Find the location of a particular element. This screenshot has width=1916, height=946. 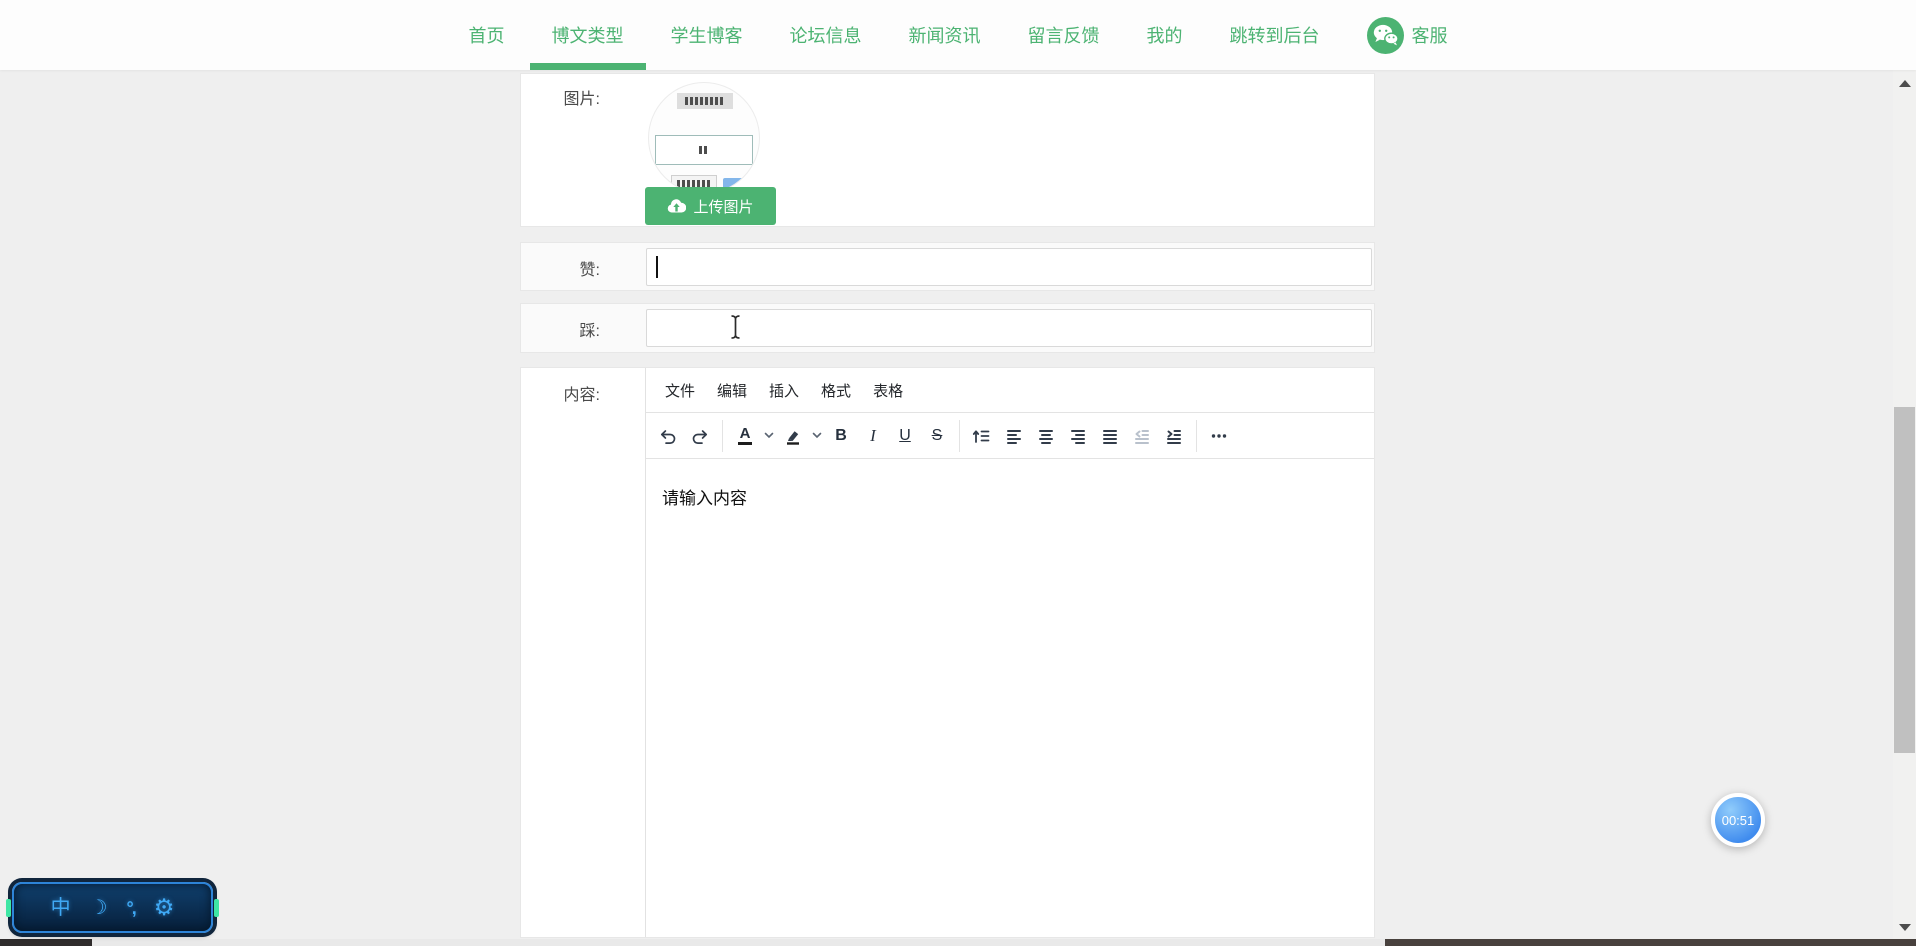

recording-timer-badge: 00:51 is located at coordinates (1738, 820).